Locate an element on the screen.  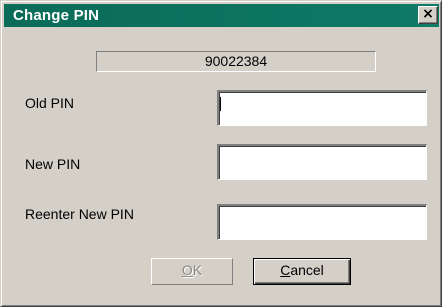
ok-button: OK is located at coordinates (192, 271).